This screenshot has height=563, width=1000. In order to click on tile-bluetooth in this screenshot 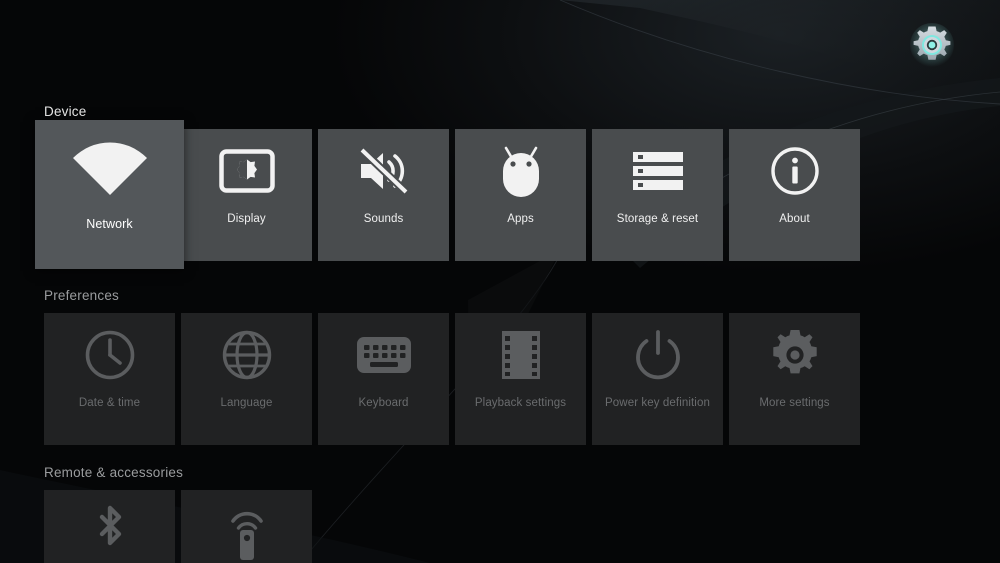, I will do `click(109, 526)`.